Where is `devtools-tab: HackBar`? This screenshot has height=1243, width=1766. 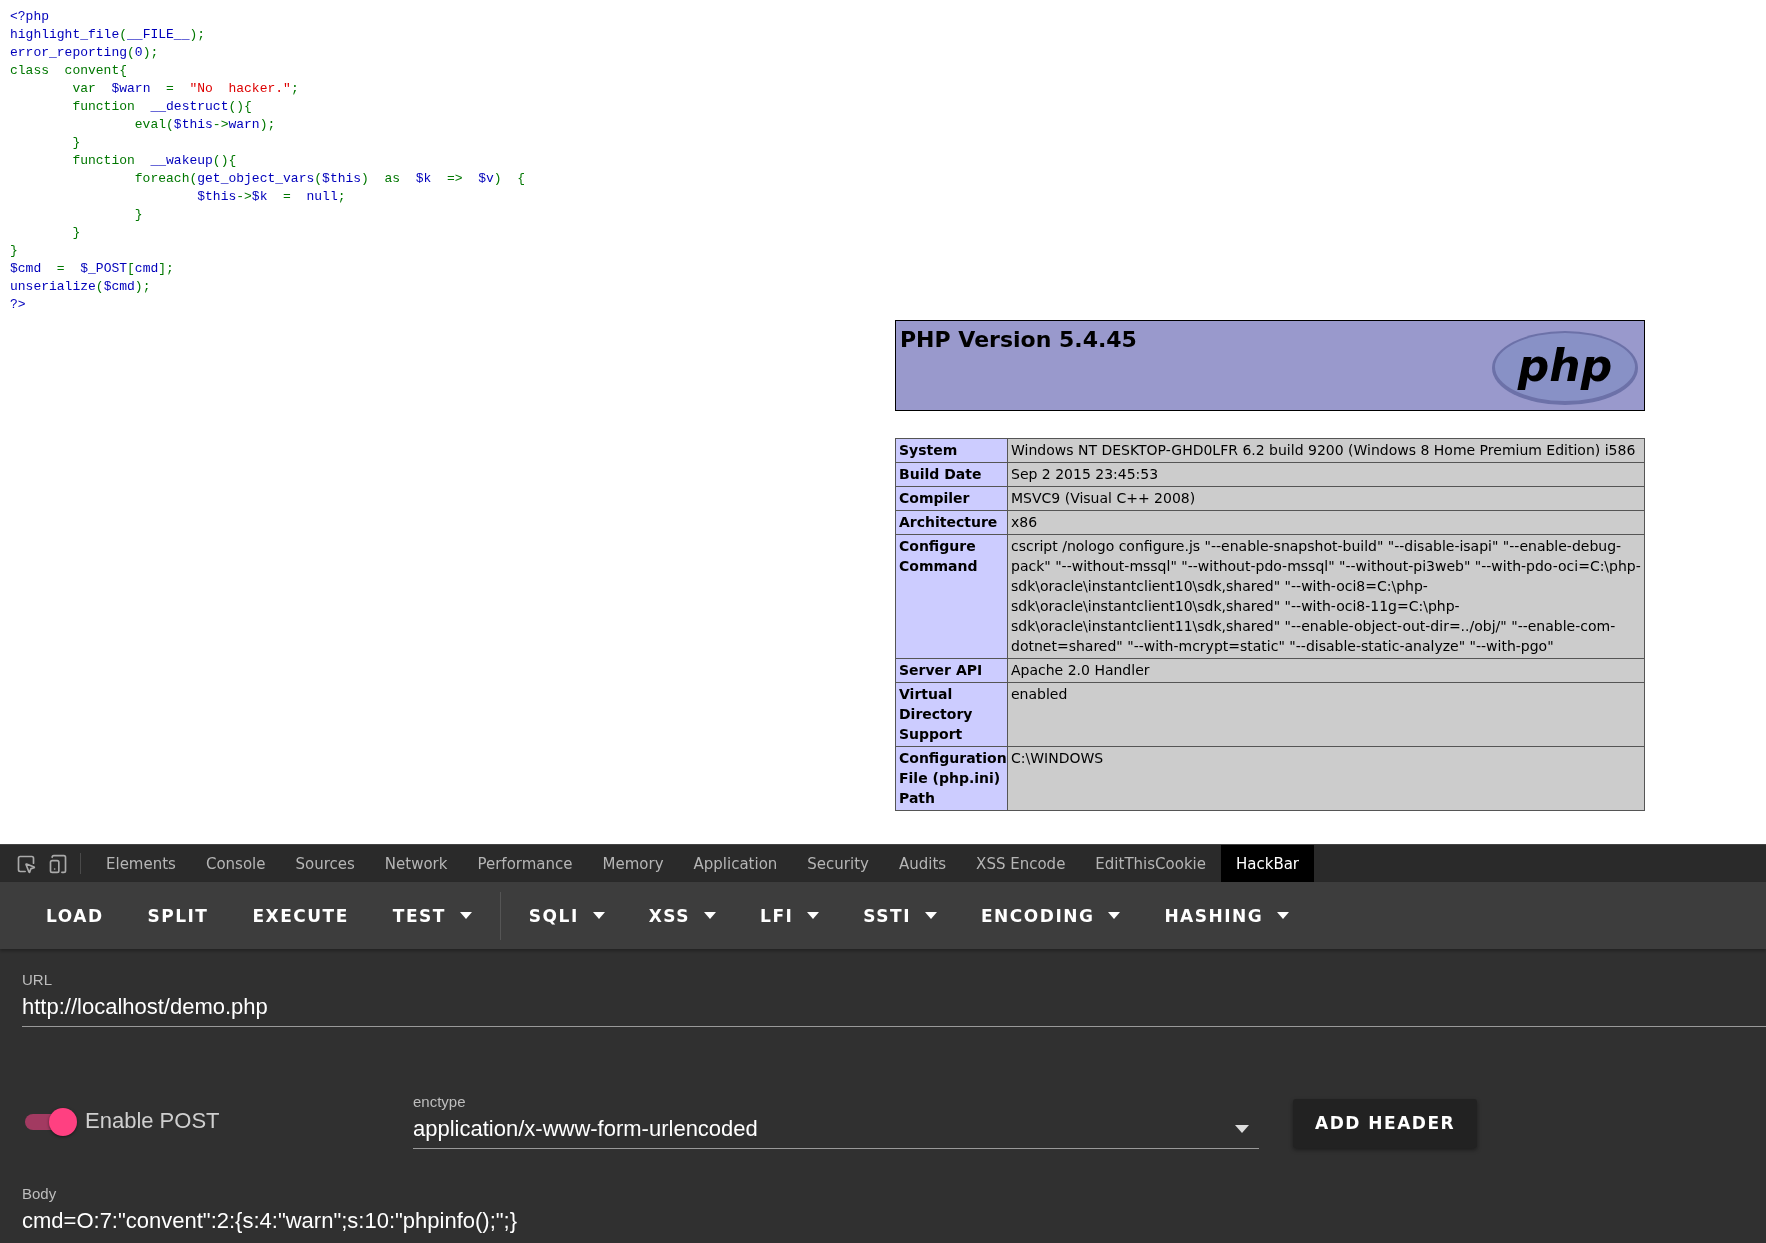 devtools-tab: HackBar is located at coordinates (1268, 863).